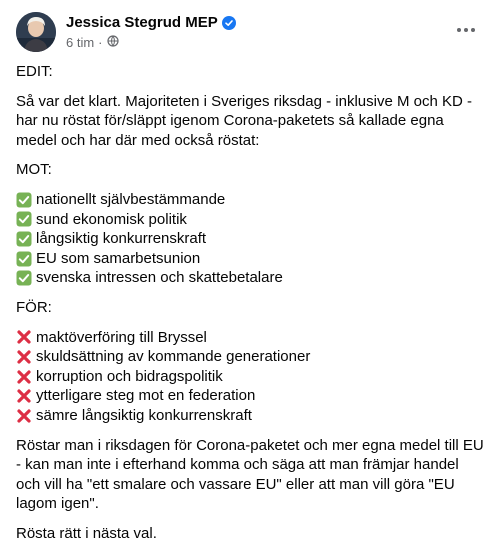 This screenshot has height=553, width=498. What do you see at coordinates (173, 357) in the screenshot?
I see `for-item-label: skuldsättning av kommande generationer` at bounding box center [173, 357].